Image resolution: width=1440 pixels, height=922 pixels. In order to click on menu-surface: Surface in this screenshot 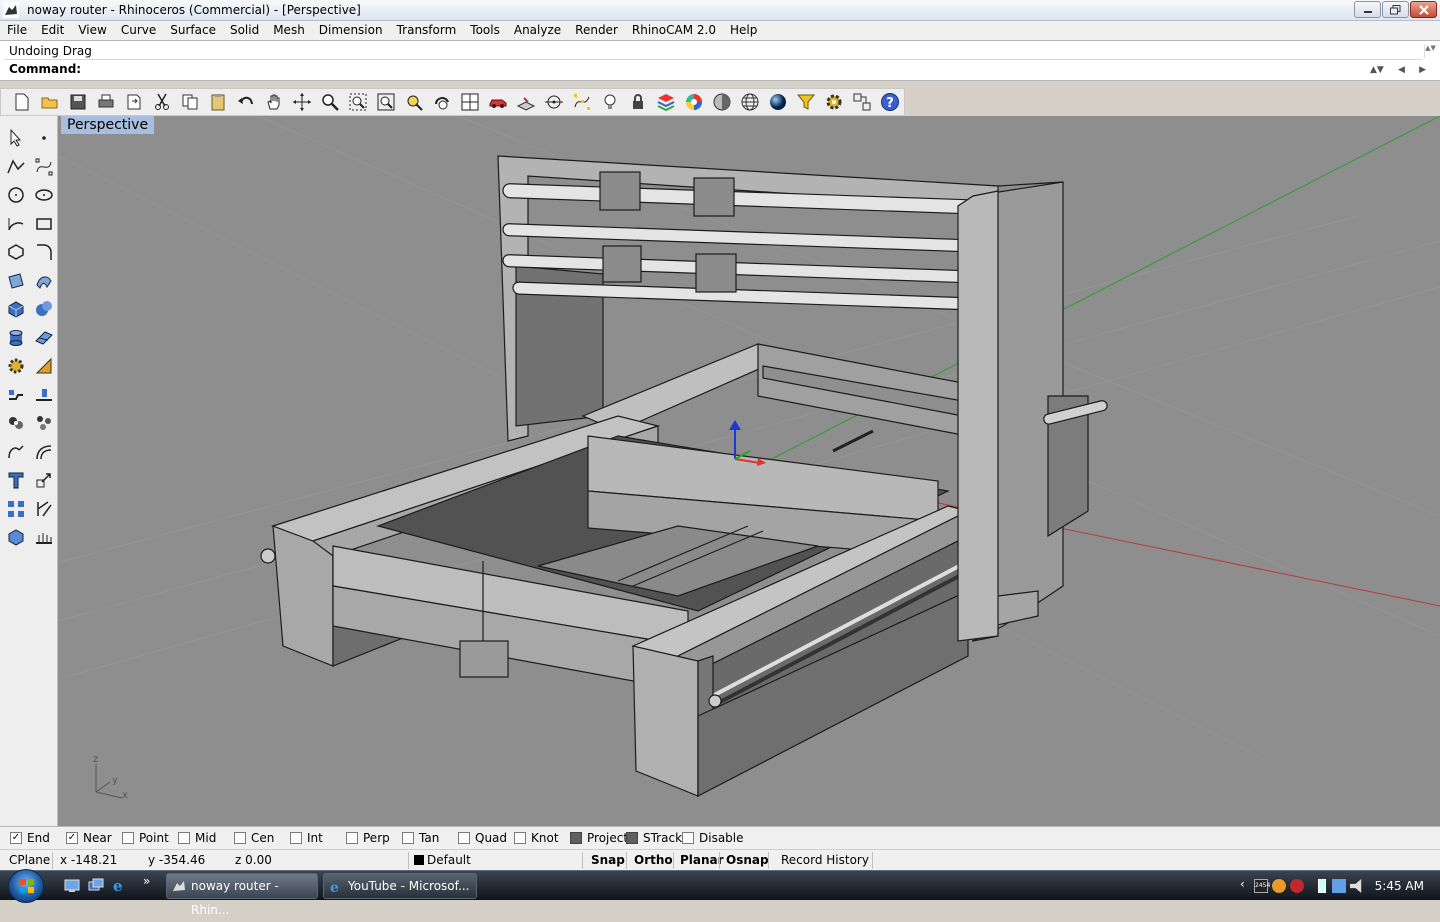, I will do `click(193, 30)`.